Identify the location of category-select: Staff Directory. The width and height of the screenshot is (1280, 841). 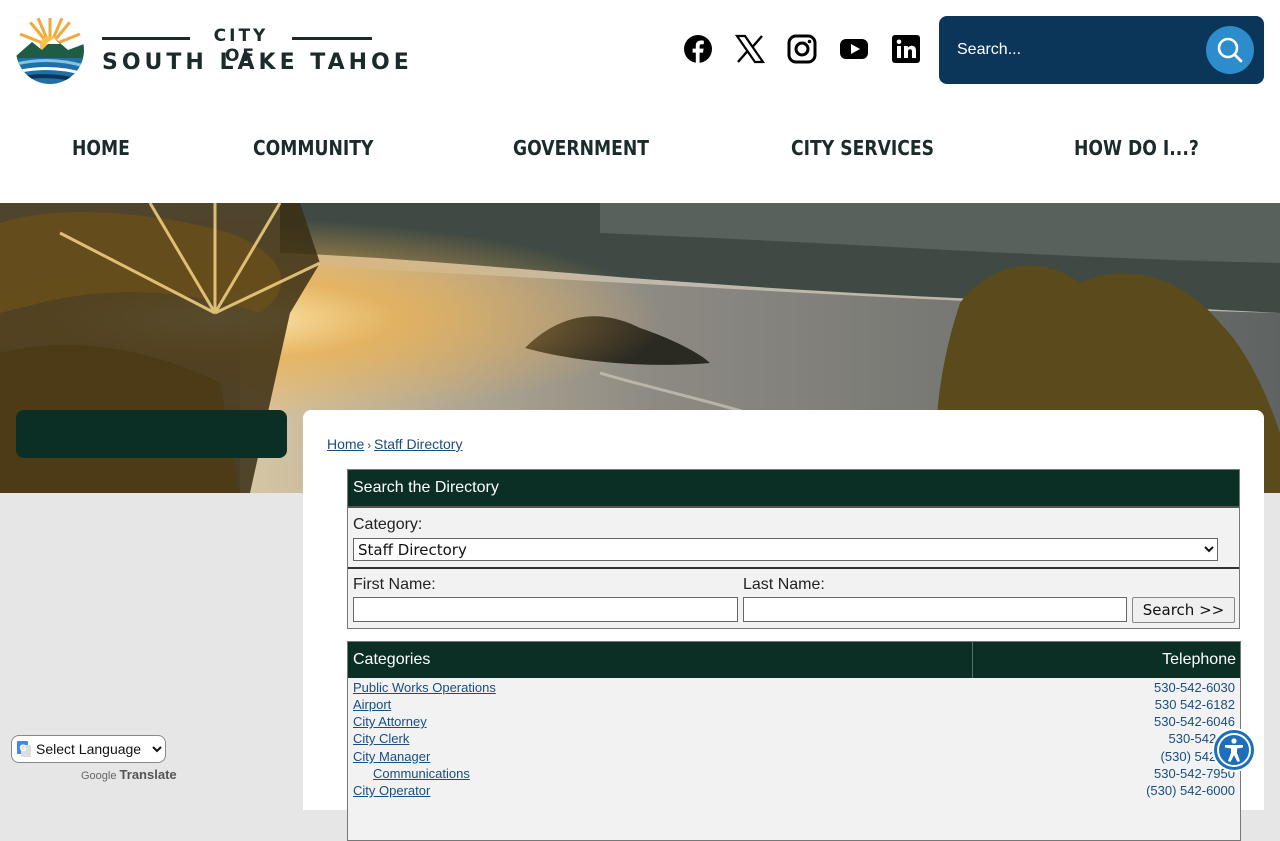
(785, 549).